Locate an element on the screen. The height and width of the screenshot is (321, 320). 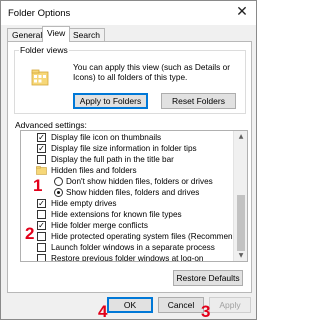
folder-options-icon is located at coordinates (40, 77).